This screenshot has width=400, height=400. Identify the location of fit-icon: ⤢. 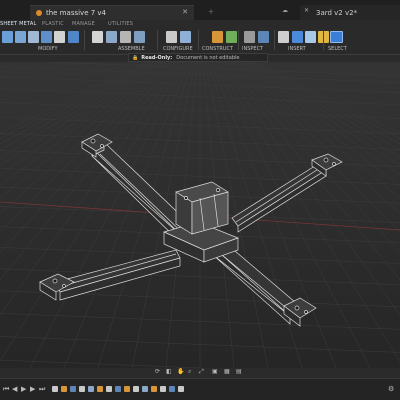
(201, 372).